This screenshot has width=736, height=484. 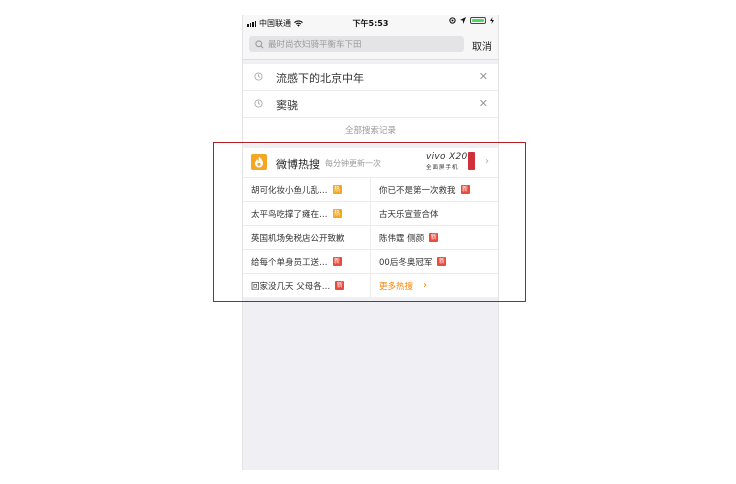 What do you see at coordinates (370, 23) in the screenshot?
I see `status-bar: 中国联通 下午5:53` at bounding box center [370, 23].